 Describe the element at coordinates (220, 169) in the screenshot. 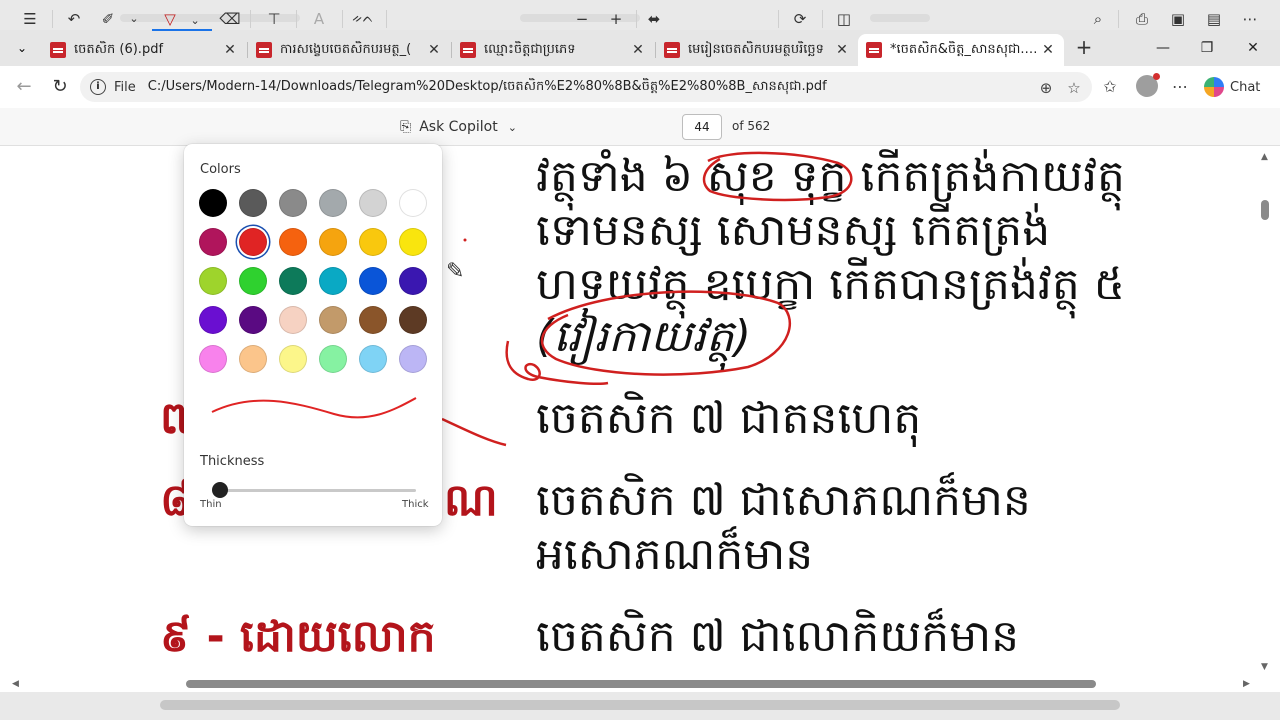

I see `colors-heading: Colors` at that location.